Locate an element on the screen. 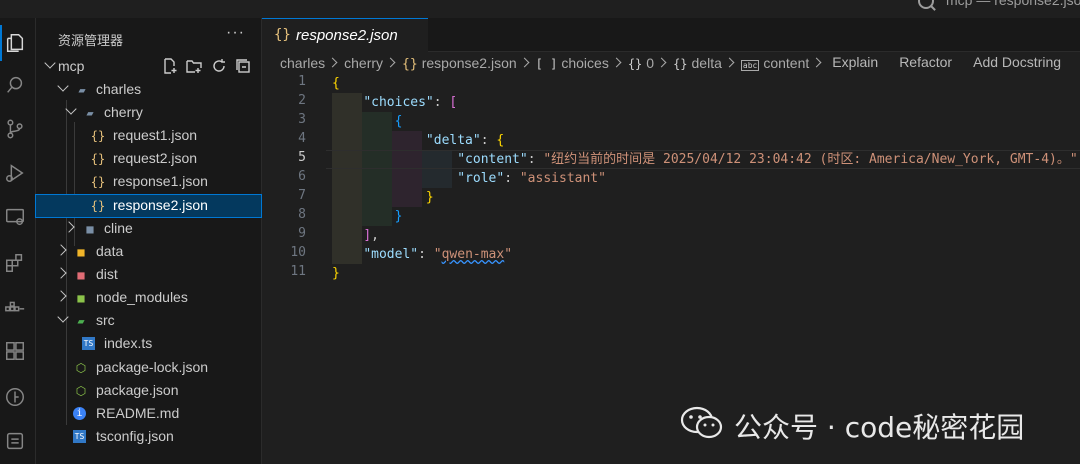  tree-item-readme: i README.md is located at coordinates (148, 414).